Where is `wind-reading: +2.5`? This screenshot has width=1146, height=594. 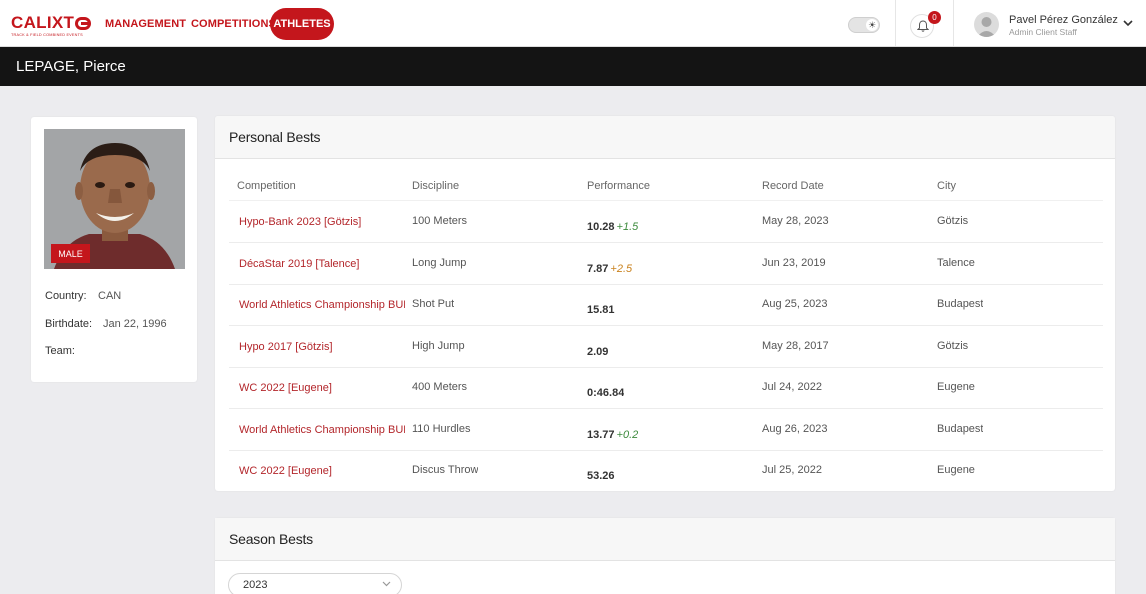
wind-reading: +2.5 is located at coordinates (621, 268).